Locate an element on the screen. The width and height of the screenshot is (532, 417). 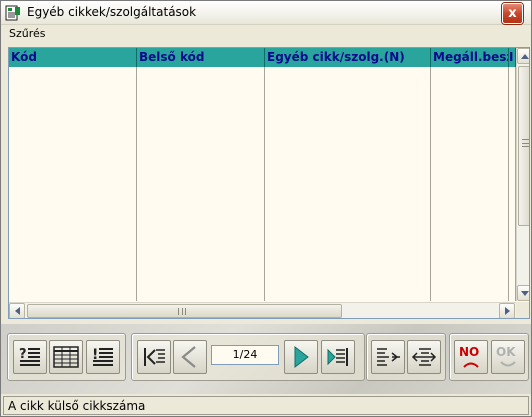
ok-button: OK is located at coordinates (508, 357).